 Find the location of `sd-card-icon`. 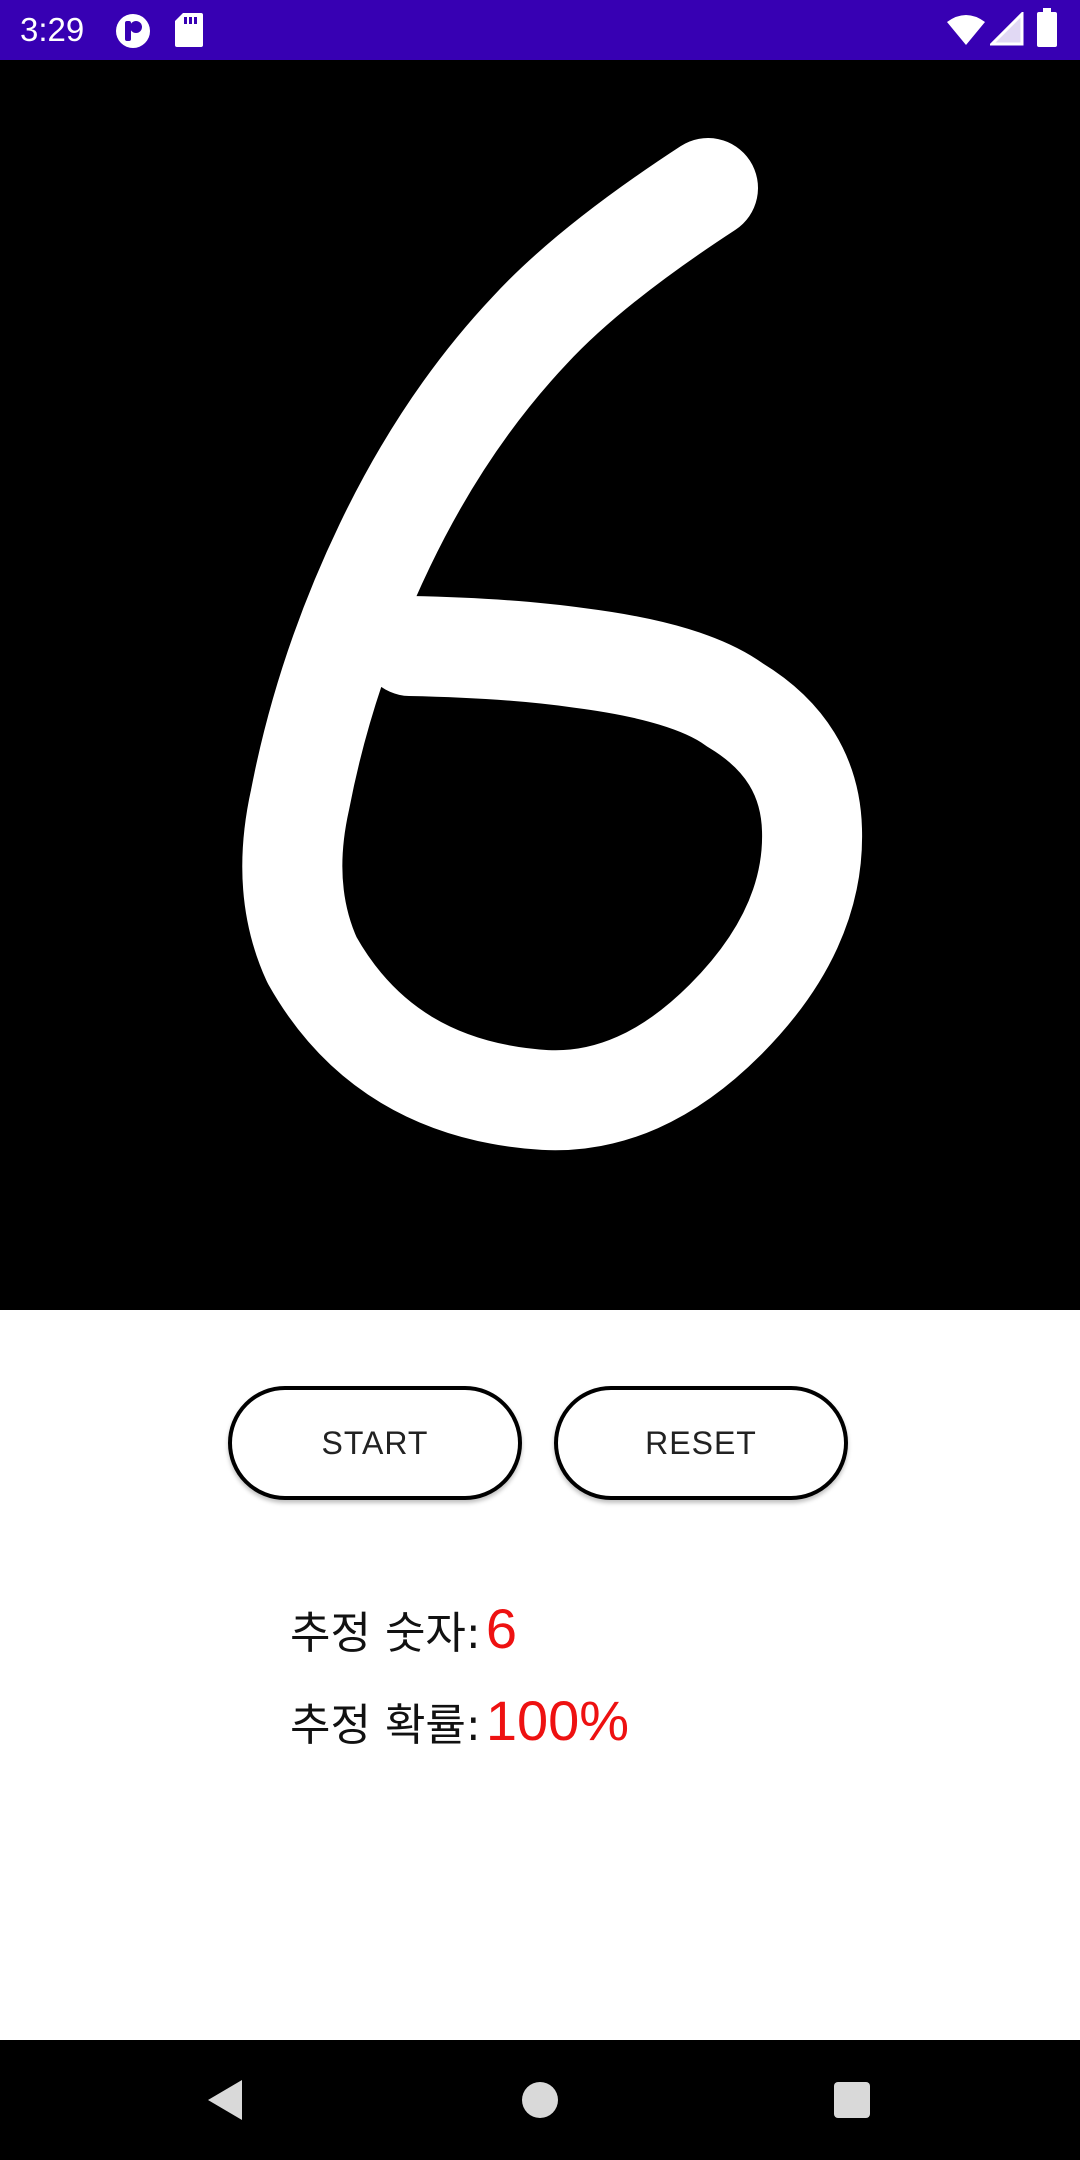

sd-card-icon is located at coordinates (189, 32).